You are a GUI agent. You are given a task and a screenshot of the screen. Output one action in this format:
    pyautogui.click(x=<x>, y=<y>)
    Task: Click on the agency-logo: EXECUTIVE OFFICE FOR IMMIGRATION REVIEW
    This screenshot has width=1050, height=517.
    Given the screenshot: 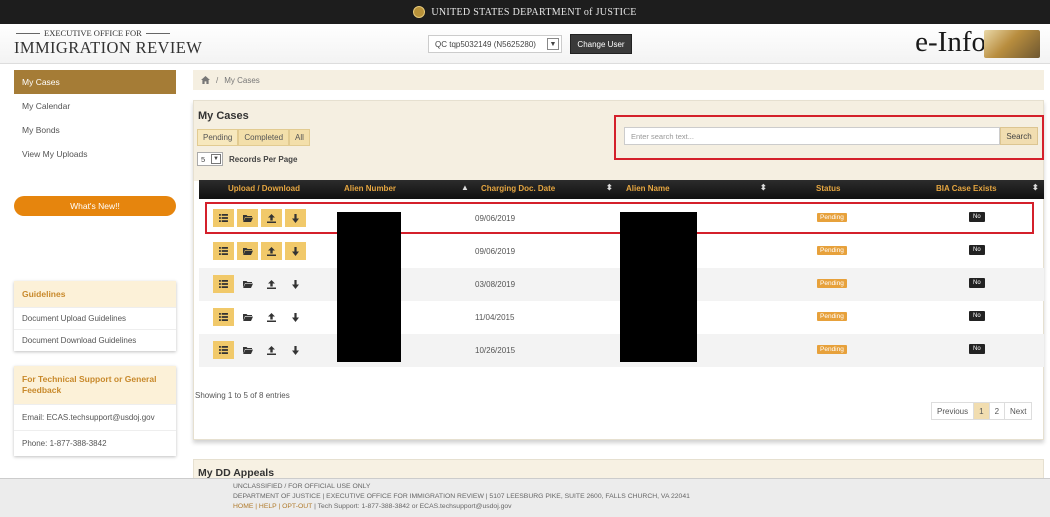 What is the action you would take?
    pyautogui.click(x=108, y=43)
    